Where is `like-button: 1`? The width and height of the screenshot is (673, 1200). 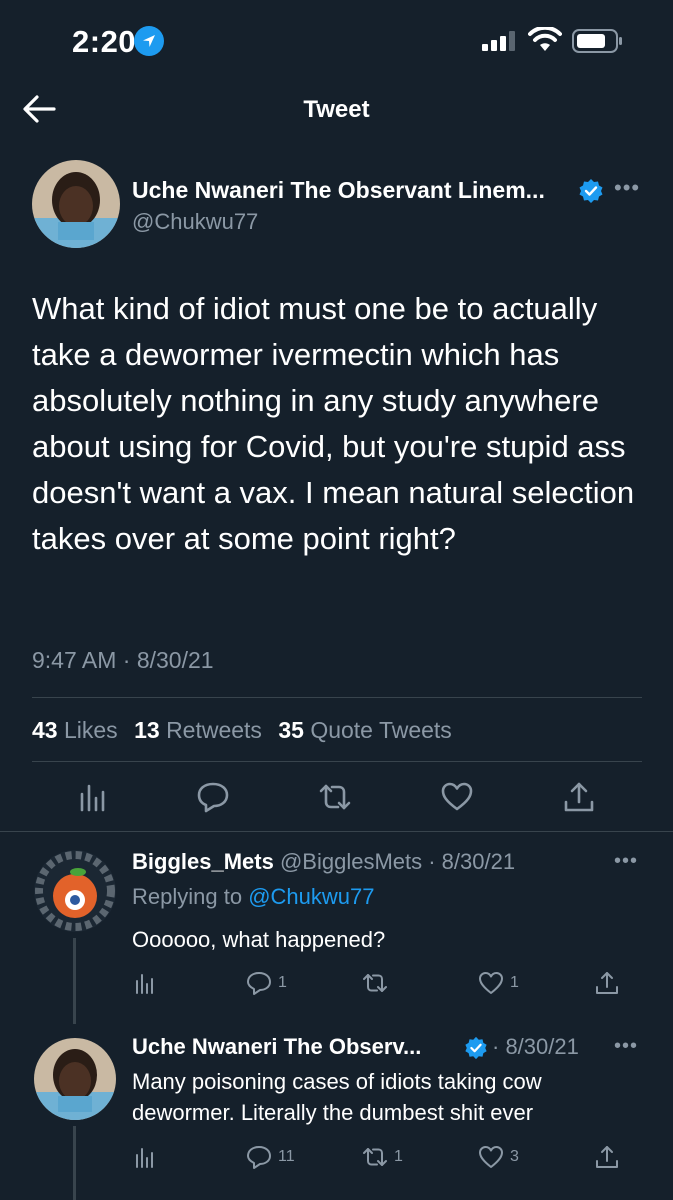
like-button: 1 is located at coordinates (498, 983).